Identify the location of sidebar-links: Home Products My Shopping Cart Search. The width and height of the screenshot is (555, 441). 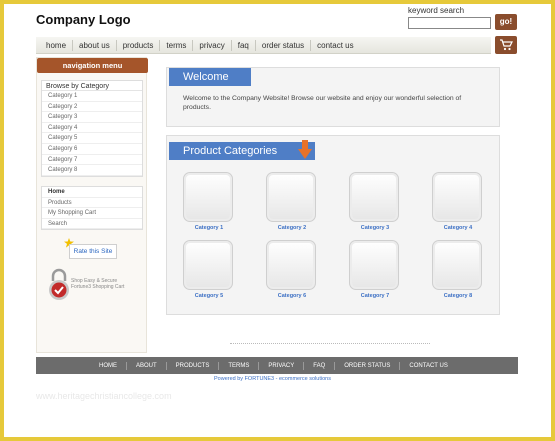
(92, 208).